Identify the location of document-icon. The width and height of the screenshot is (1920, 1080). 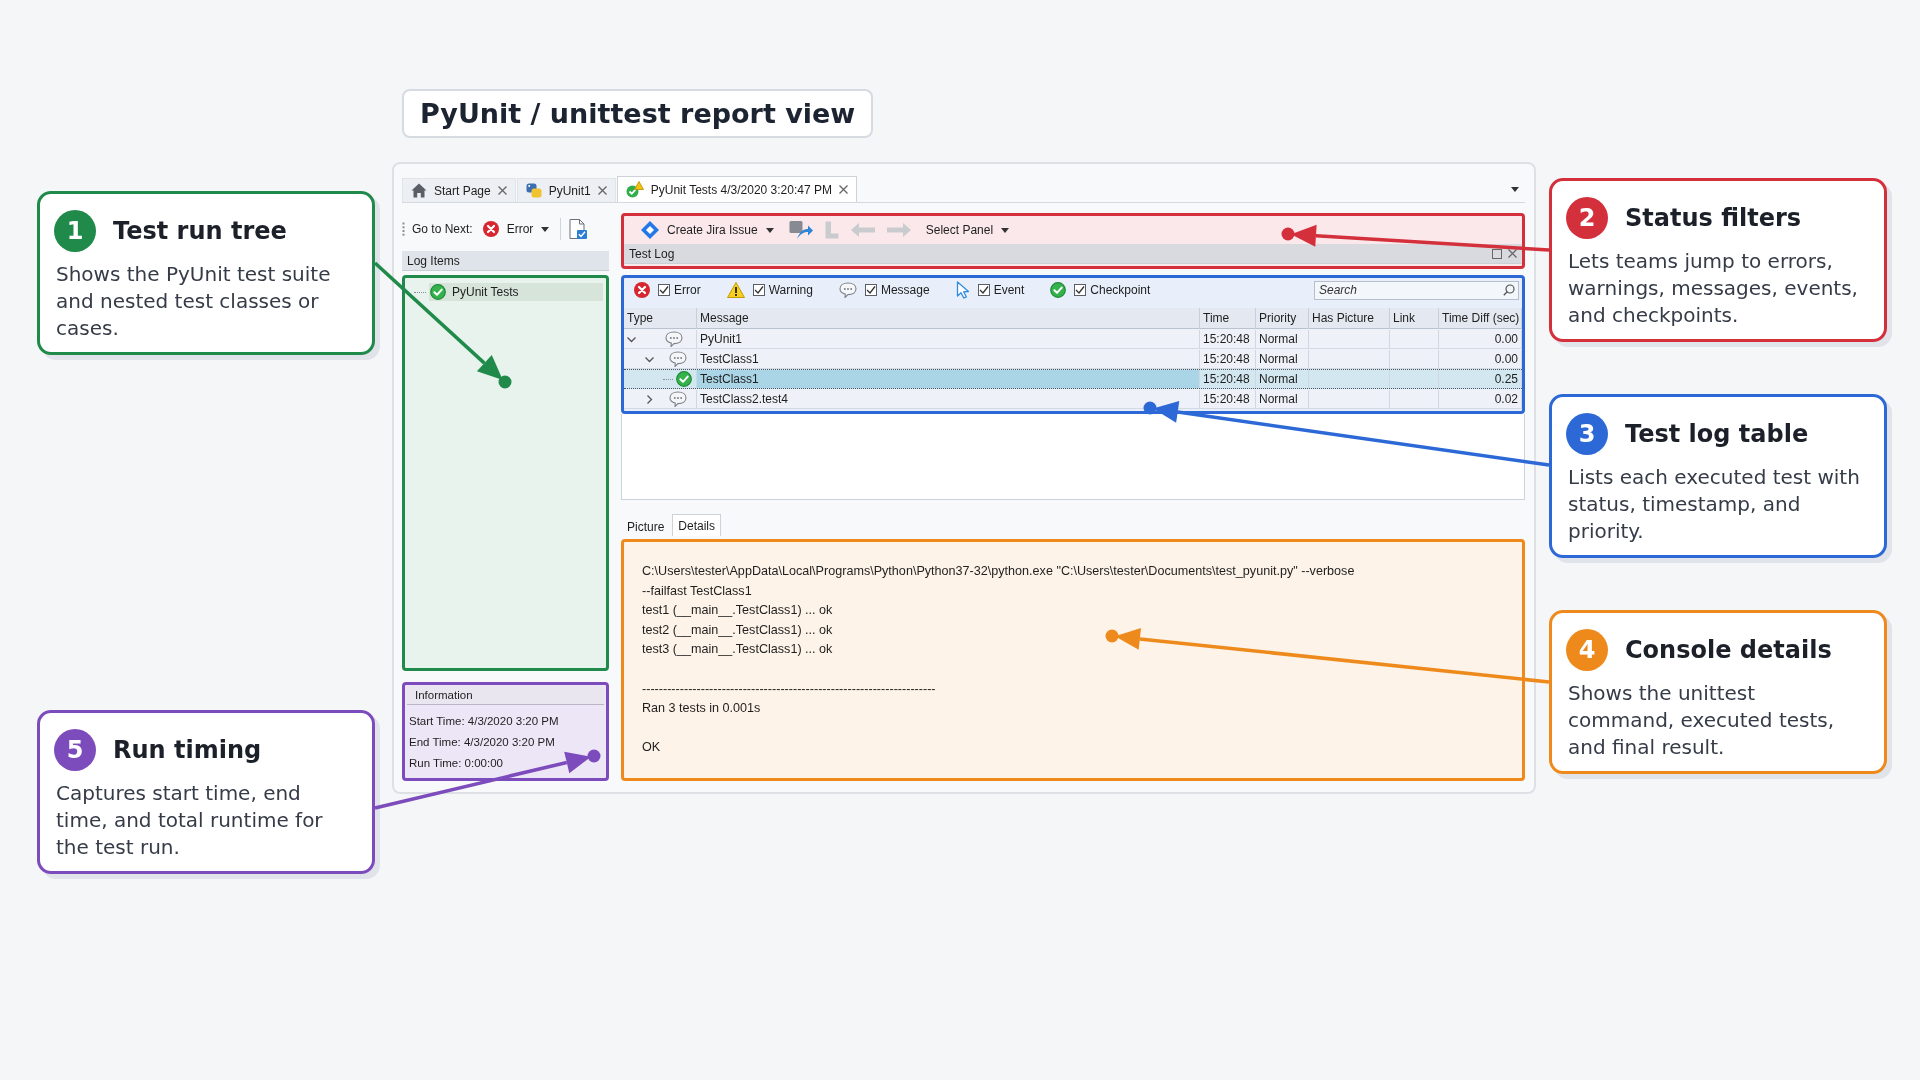
(578, 229).